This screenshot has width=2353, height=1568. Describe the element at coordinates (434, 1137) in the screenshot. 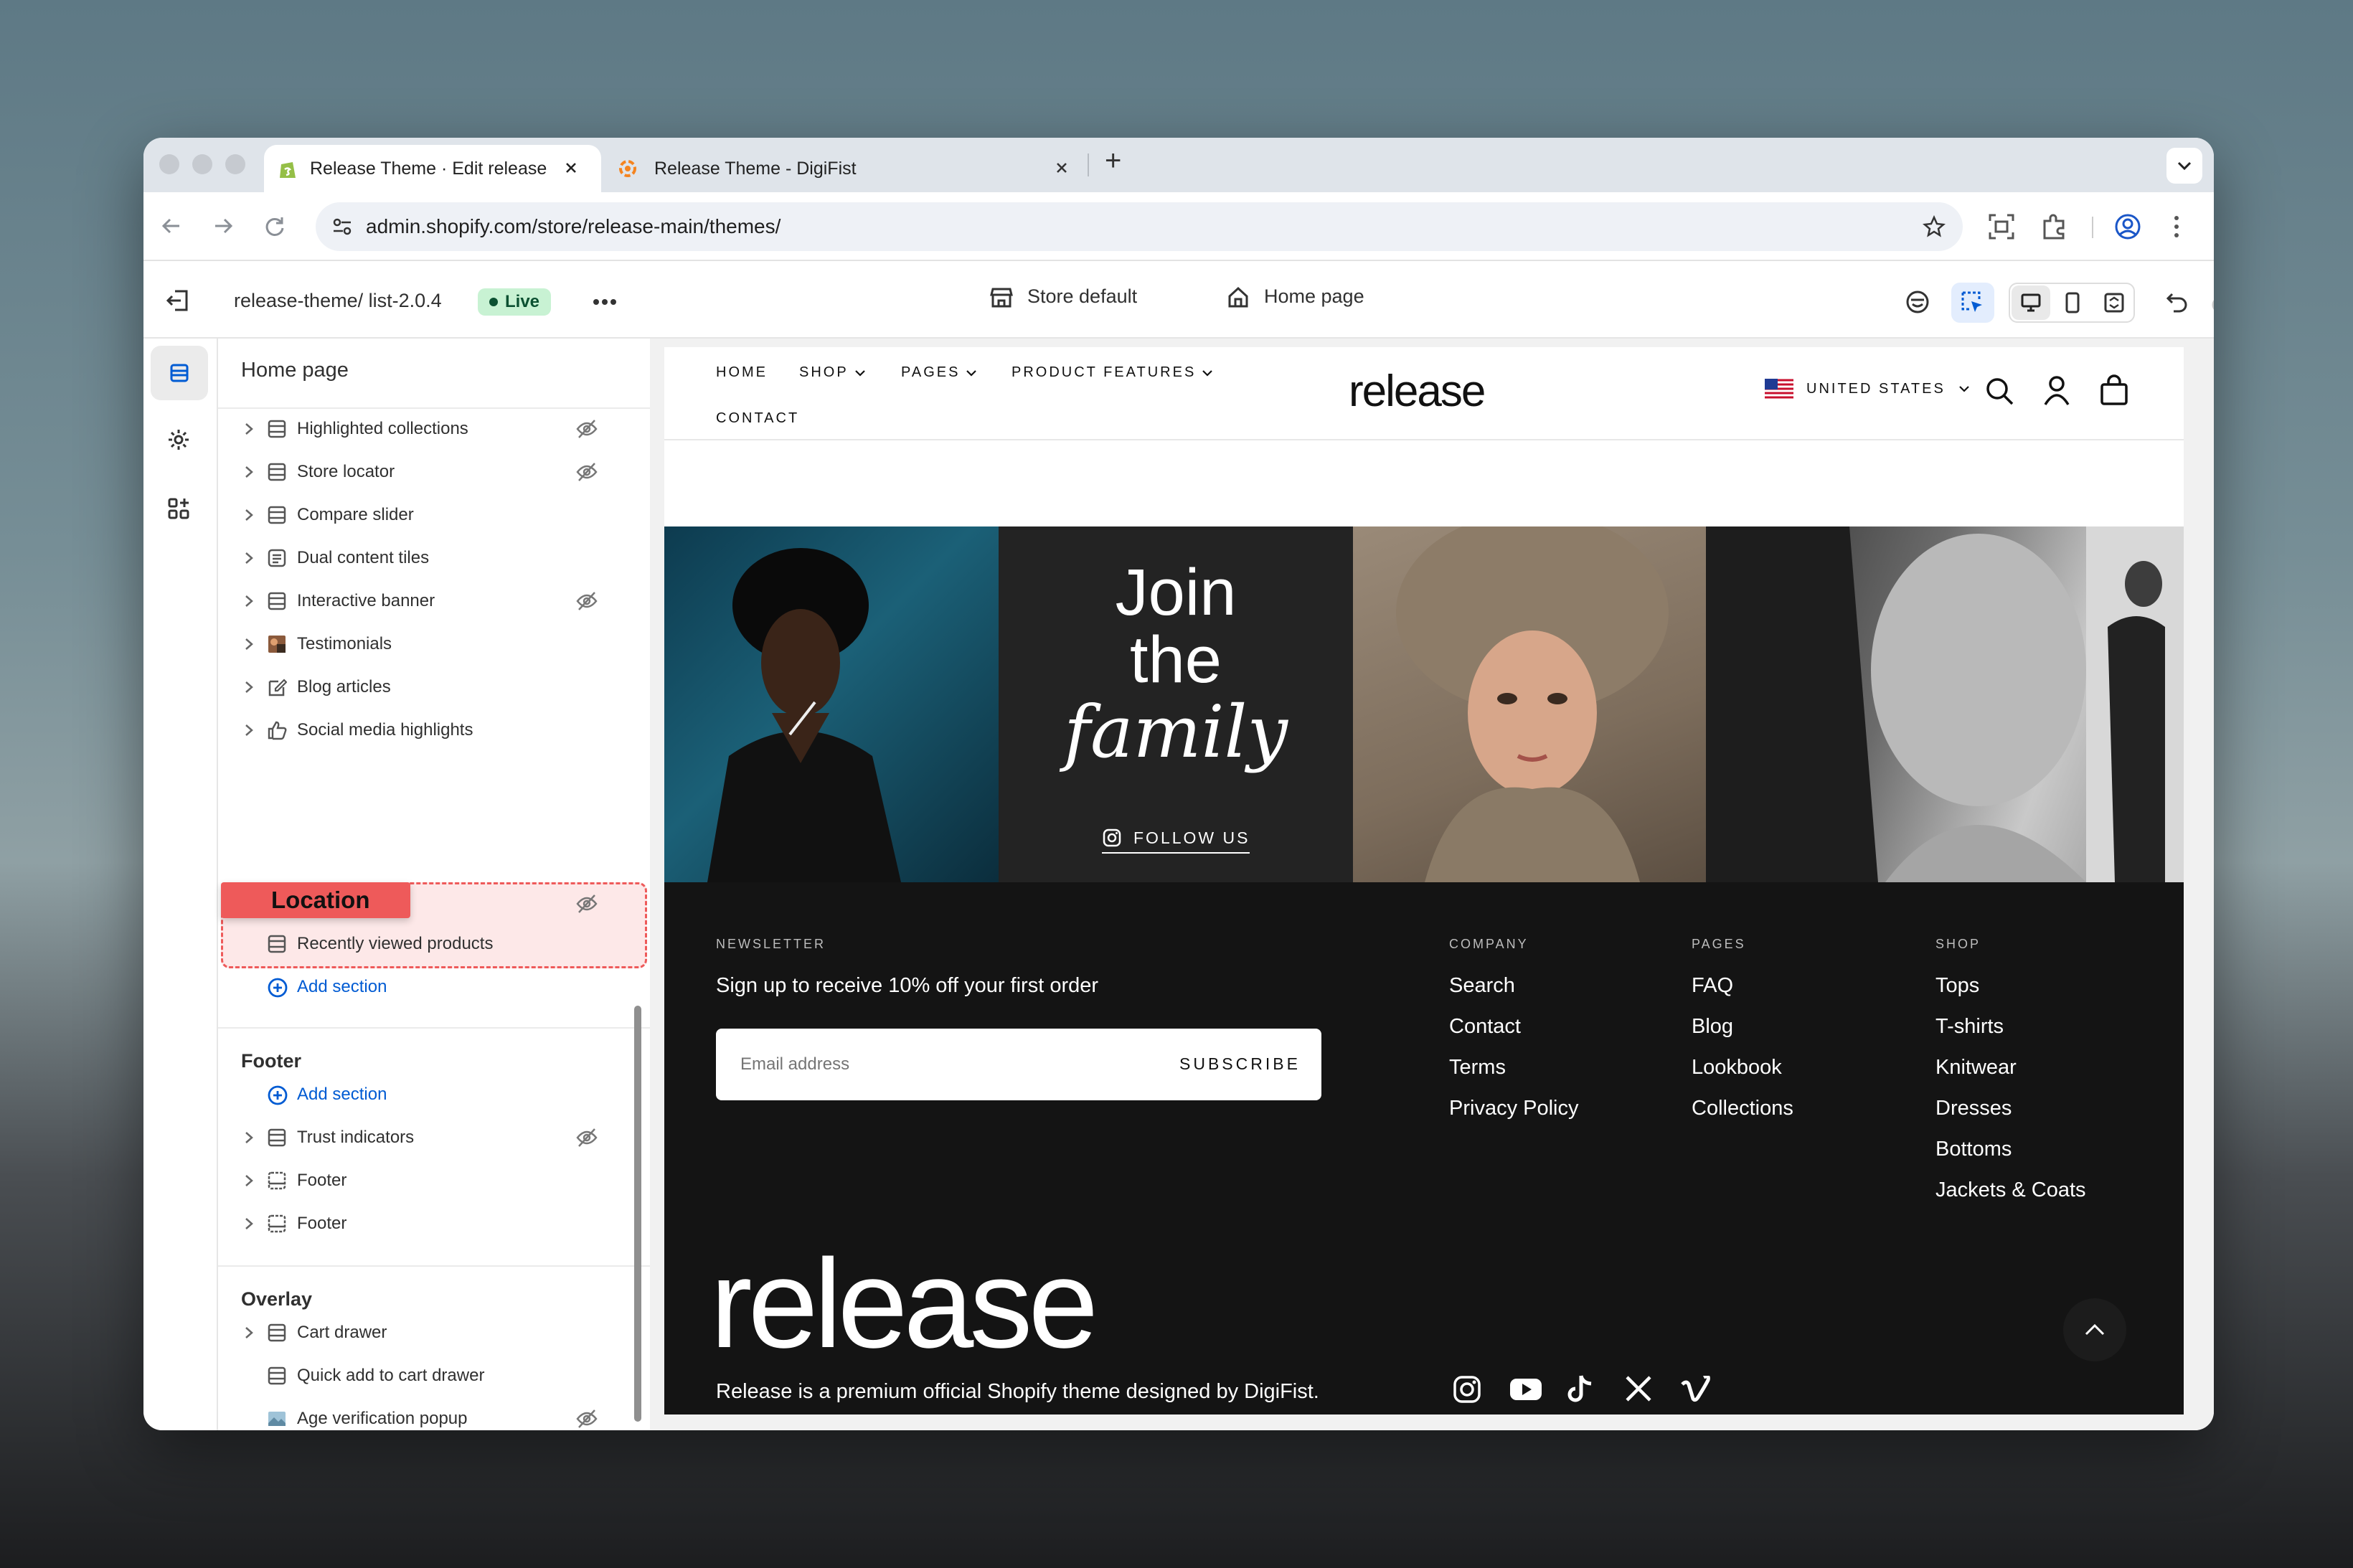

I see `section-item: Trust indicators` at that location.